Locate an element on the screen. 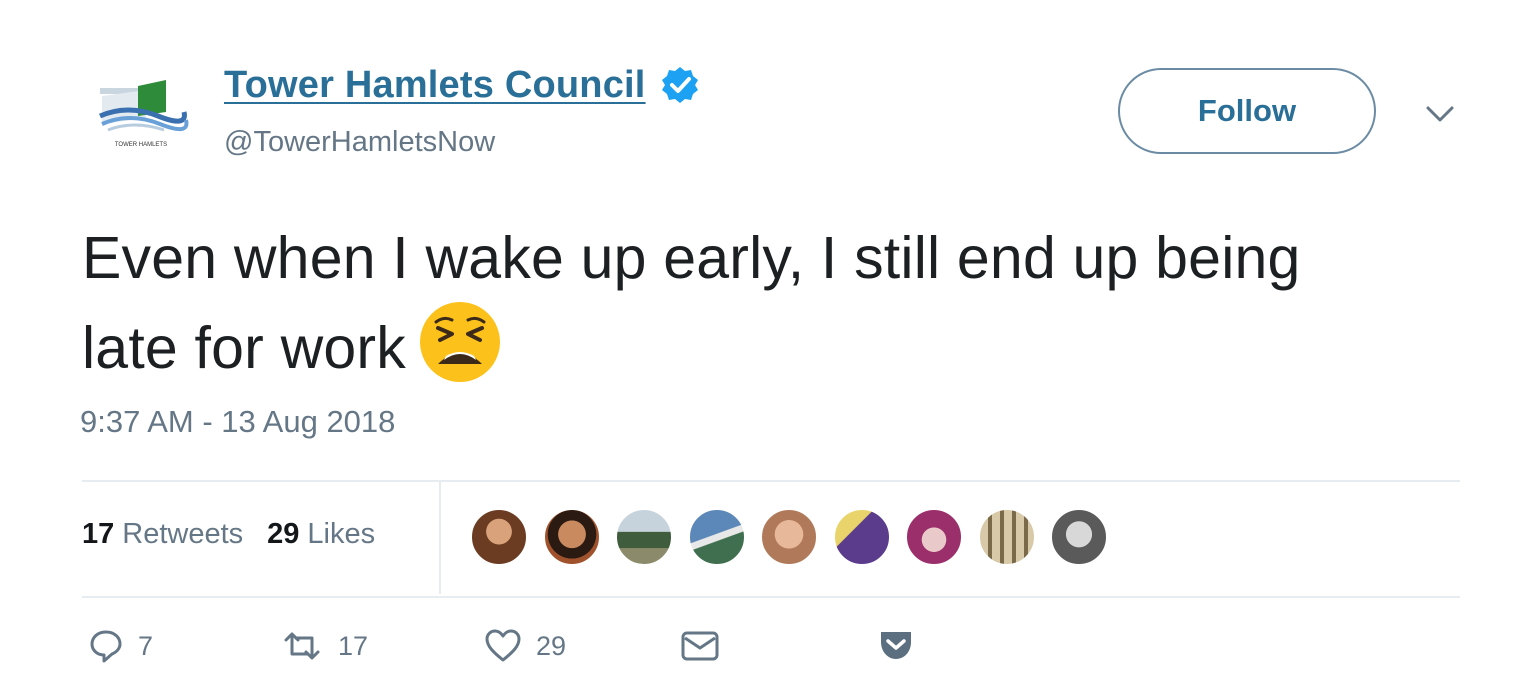 Image resolution: width=1536 pixels, height=691 pixels. verified-badge-icon is located at coordinates (679, 85).